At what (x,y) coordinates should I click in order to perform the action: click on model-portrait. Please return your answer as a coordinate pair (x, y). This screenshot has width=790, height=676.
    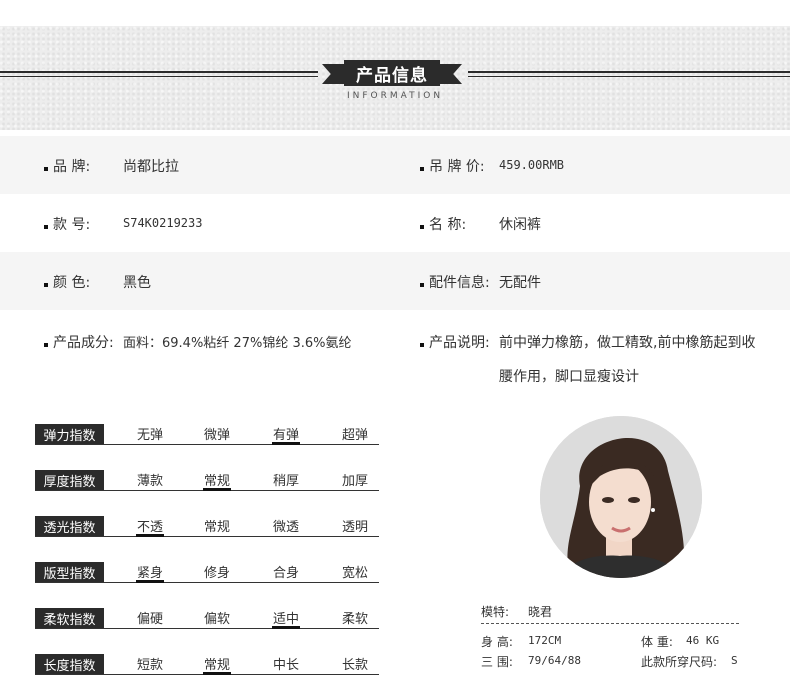
    Looking at the image, I should click on (621, 497).